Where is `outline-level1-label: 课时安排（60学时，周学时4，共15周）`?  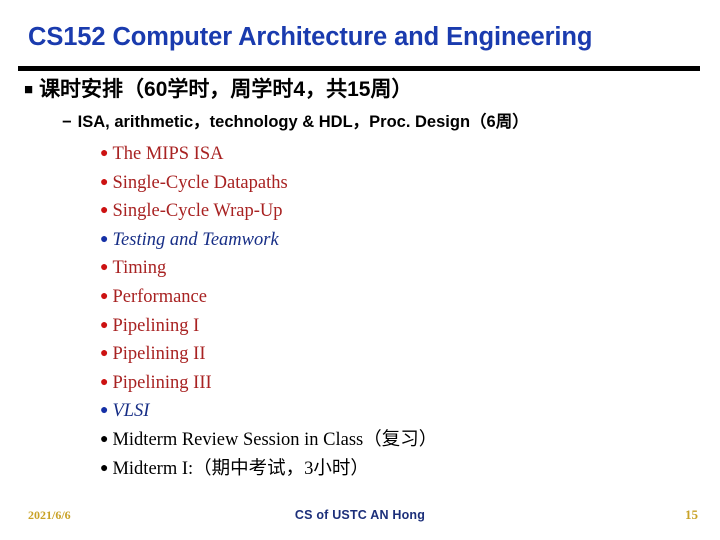 outline-level1-label: 课时安排（60学时，周学时4，共15周） is located at coordinates (226, 89).